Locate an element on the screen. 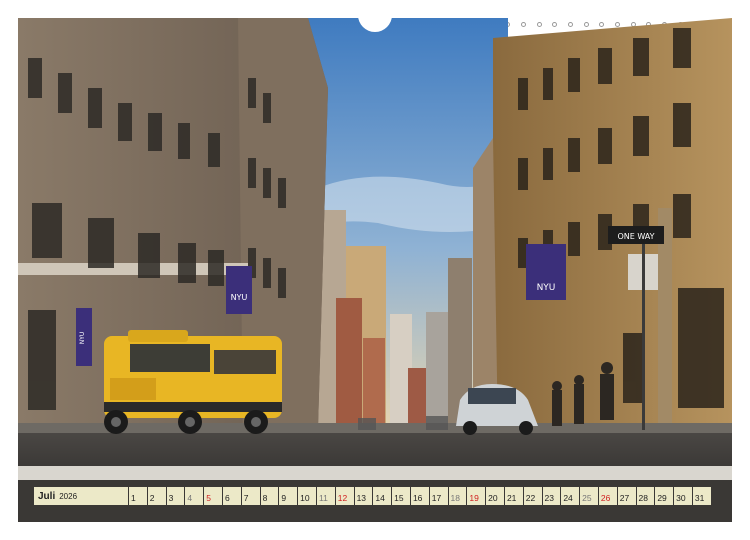 This screenshot has width=750, height=540. day-cell: 19 is located at coordinates (476, 496).